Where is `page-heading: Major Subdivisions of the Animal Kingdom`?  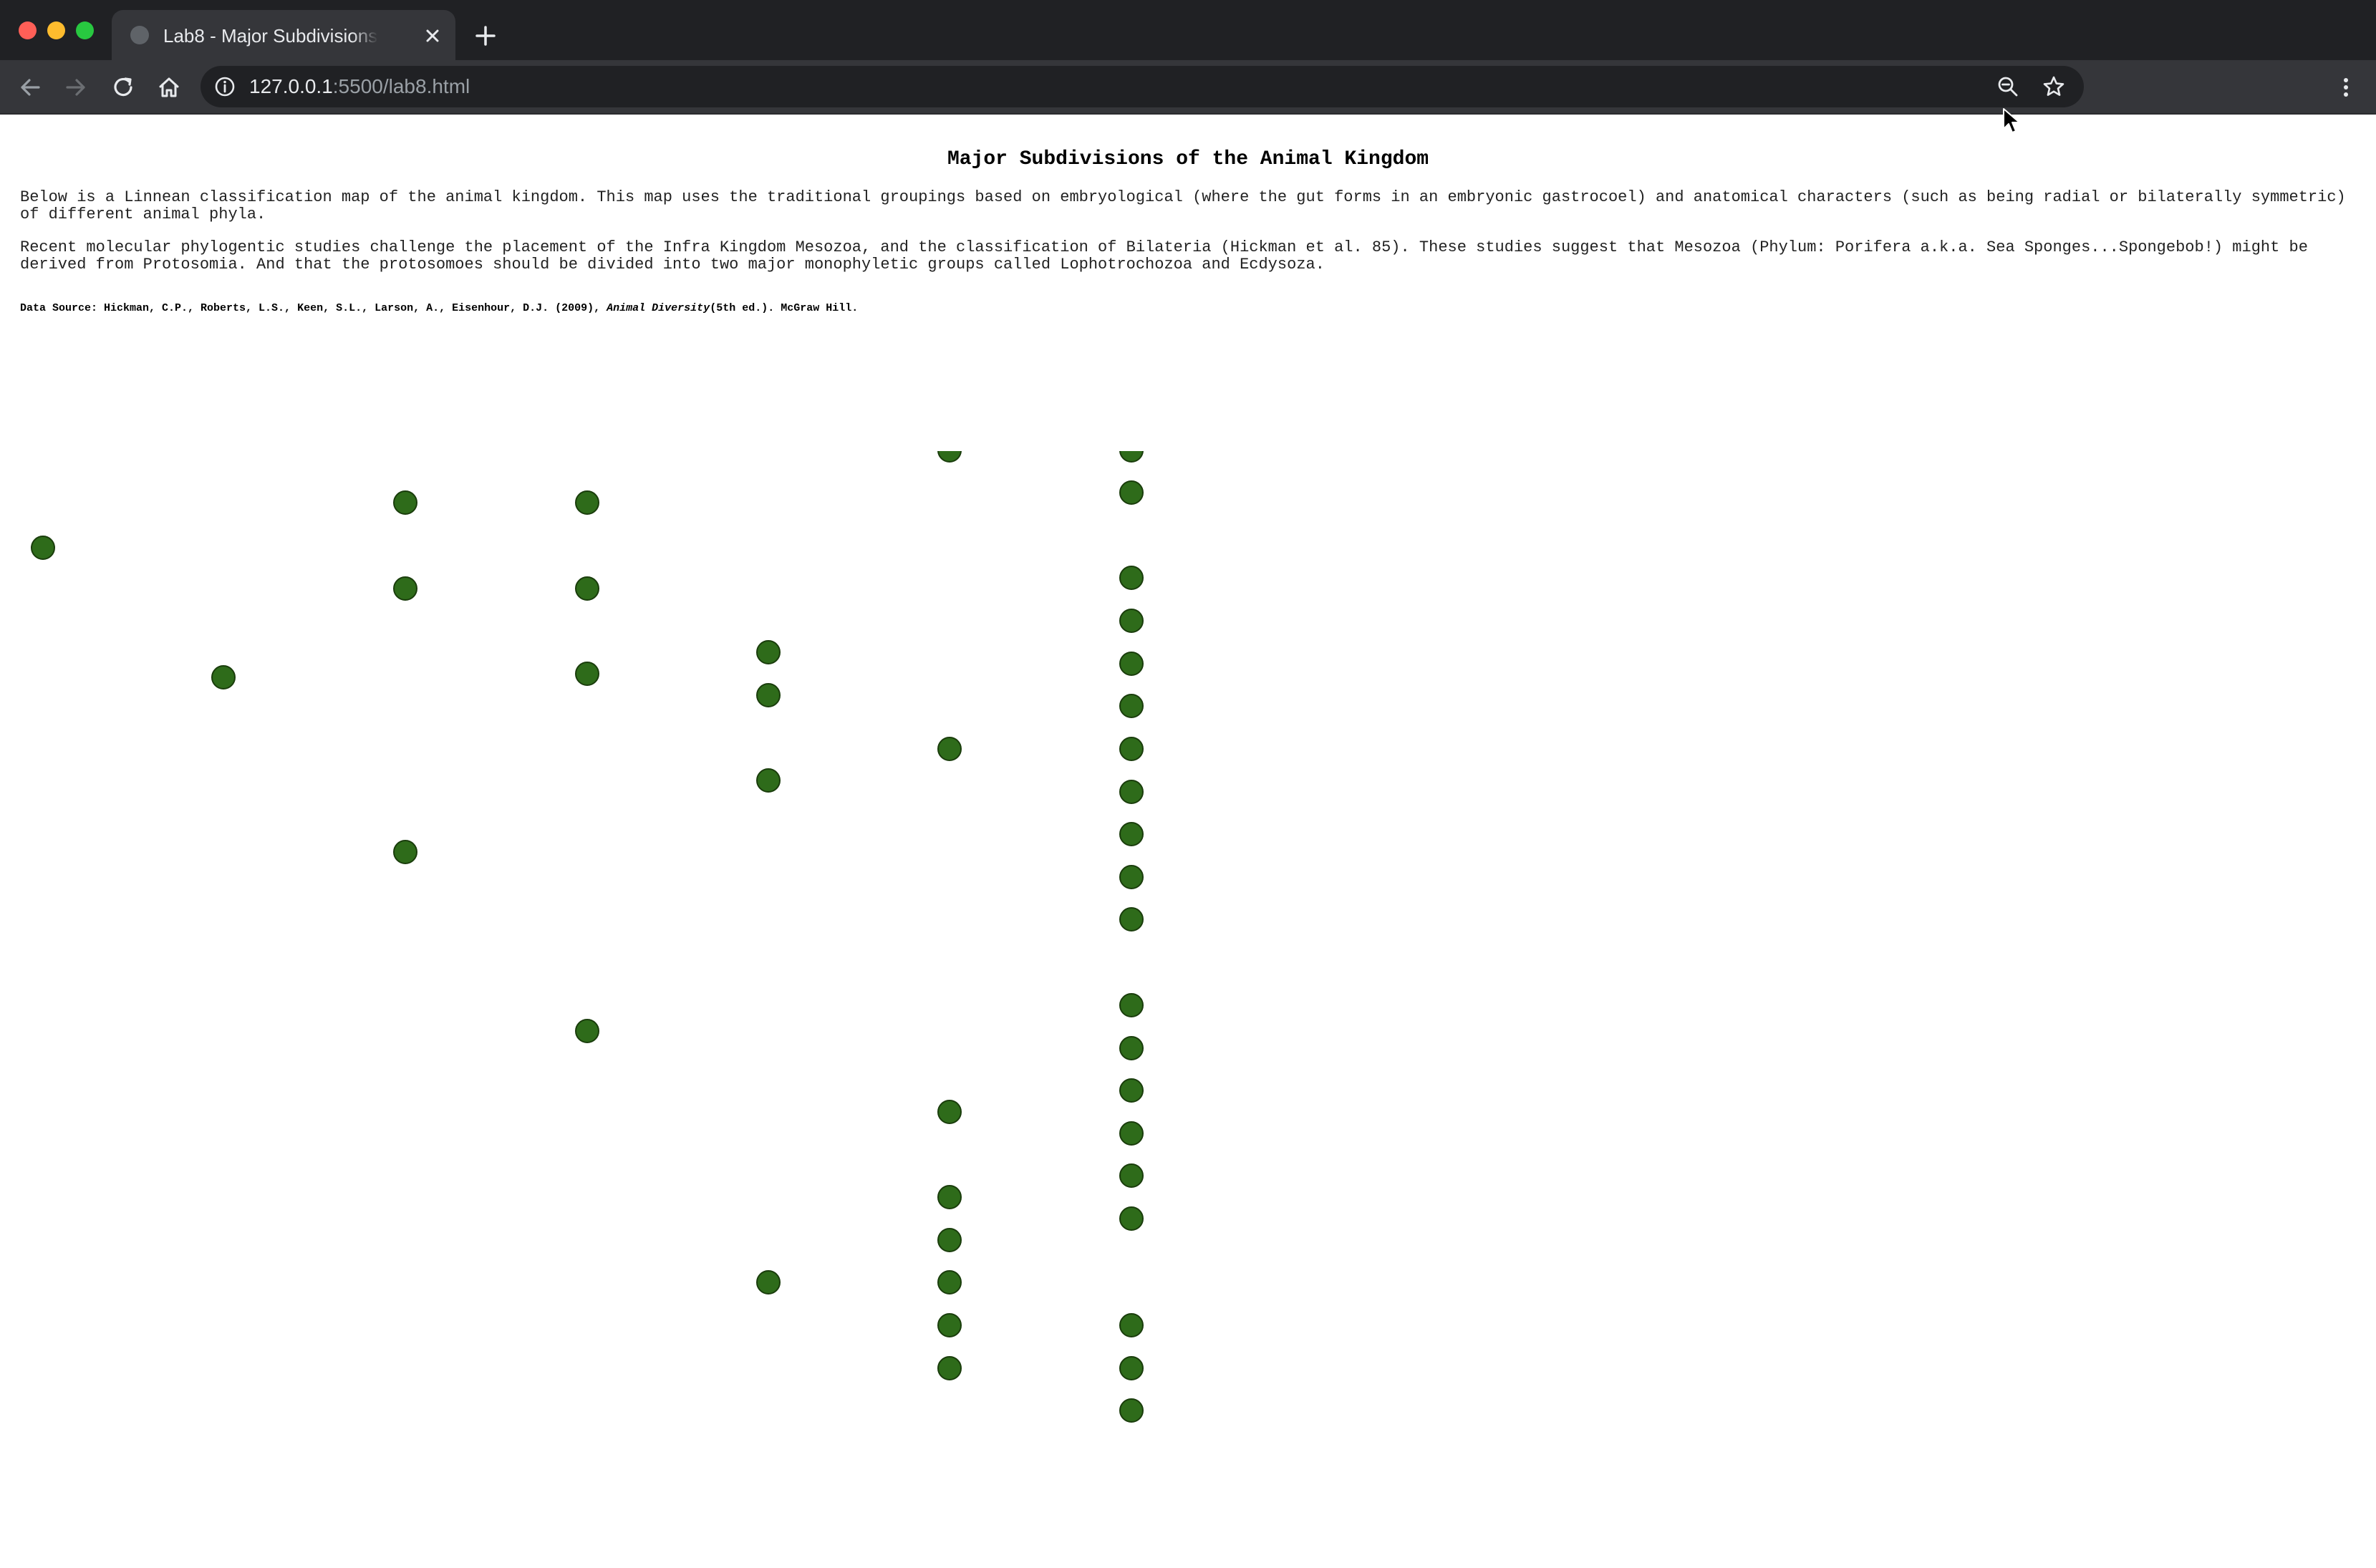
page-heading: Major Subdivisions of the Animal Kingdom is located at coordinates (1188, 159).